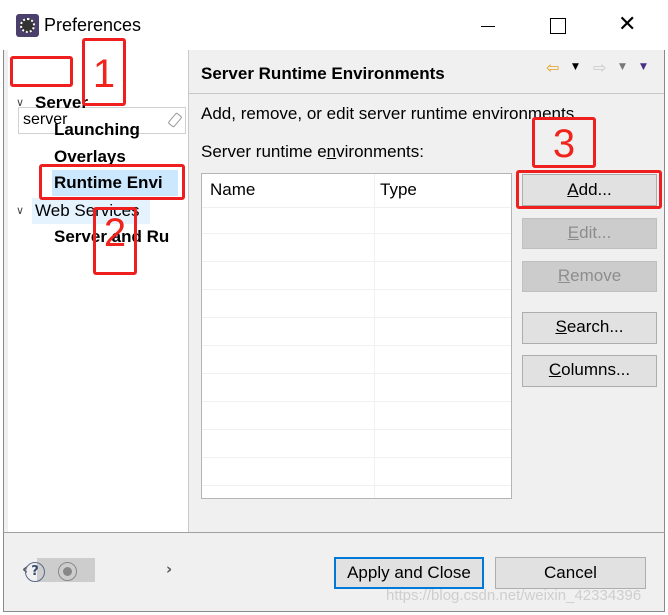 This screenshot has width=668, height=615. I want to click on cancel-button: Cancel, so click(570, 573).